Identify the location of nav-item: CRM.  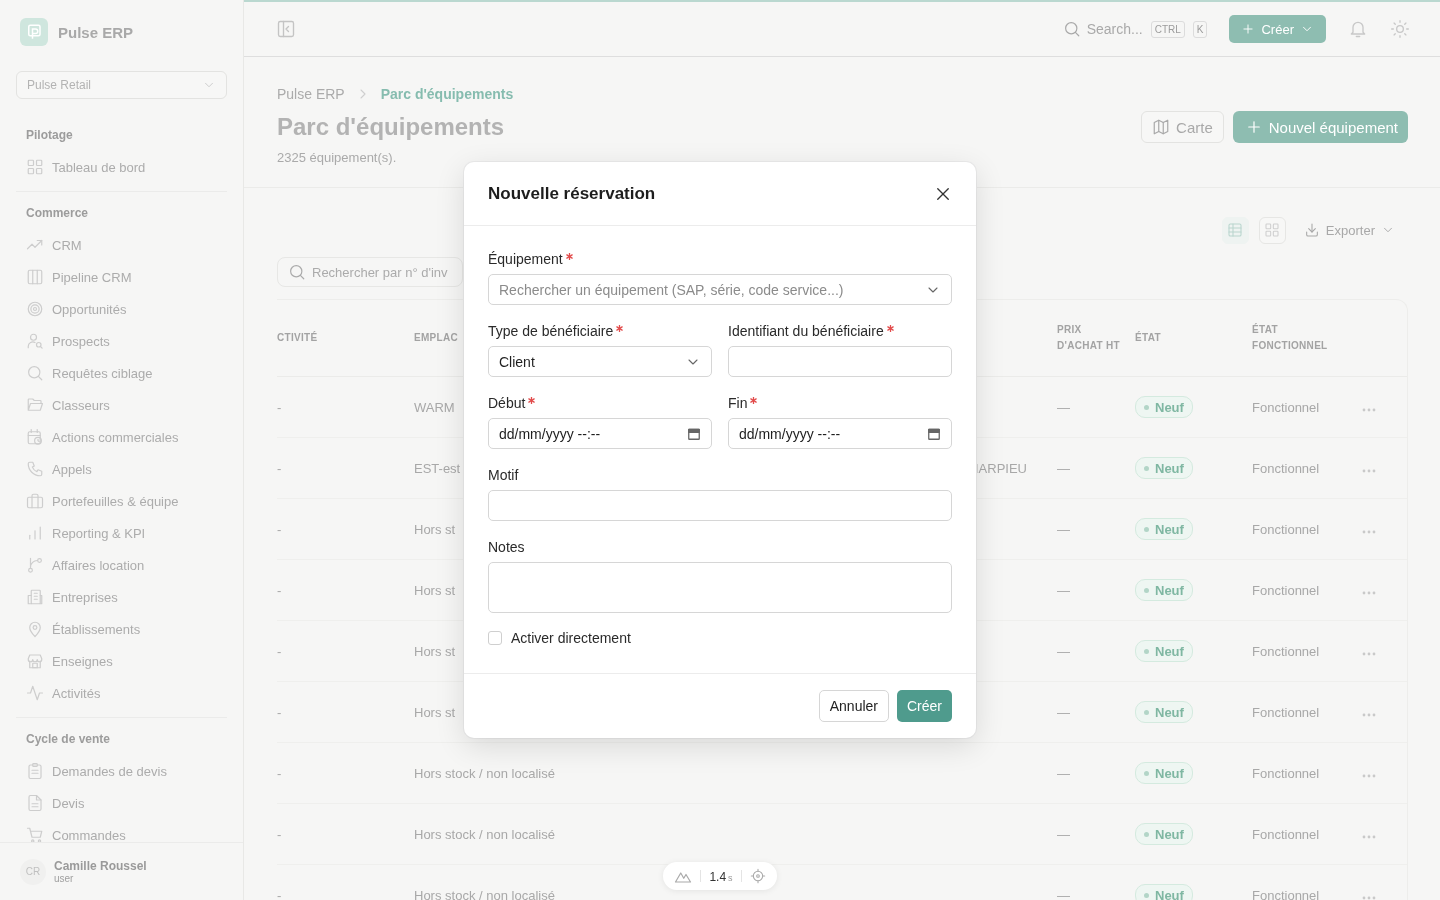
(121, 245).